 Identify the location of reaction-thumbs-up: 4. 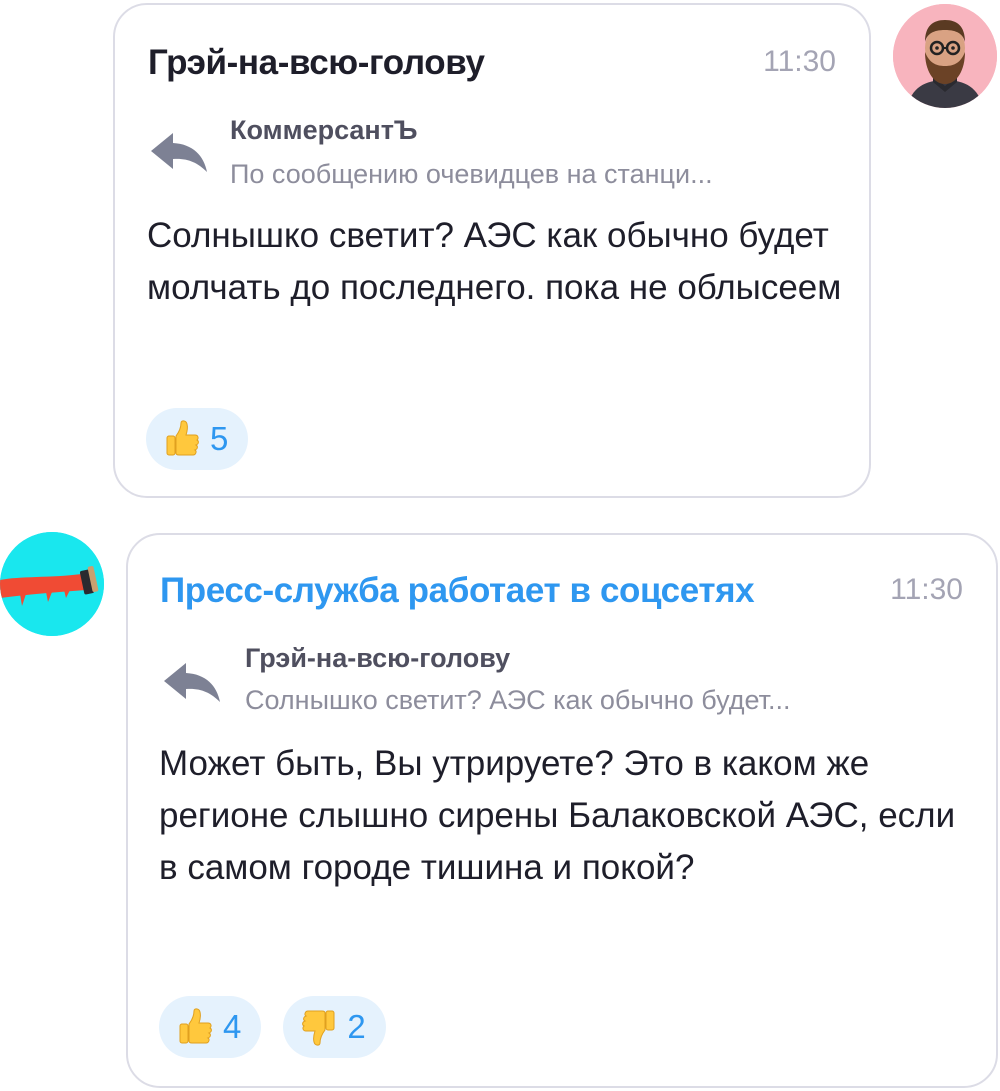
(210, 1027).